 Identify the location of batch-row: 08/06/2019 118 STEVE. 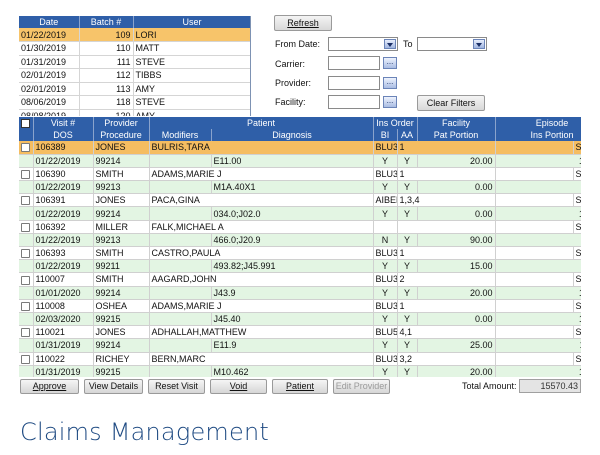
(134, 102).